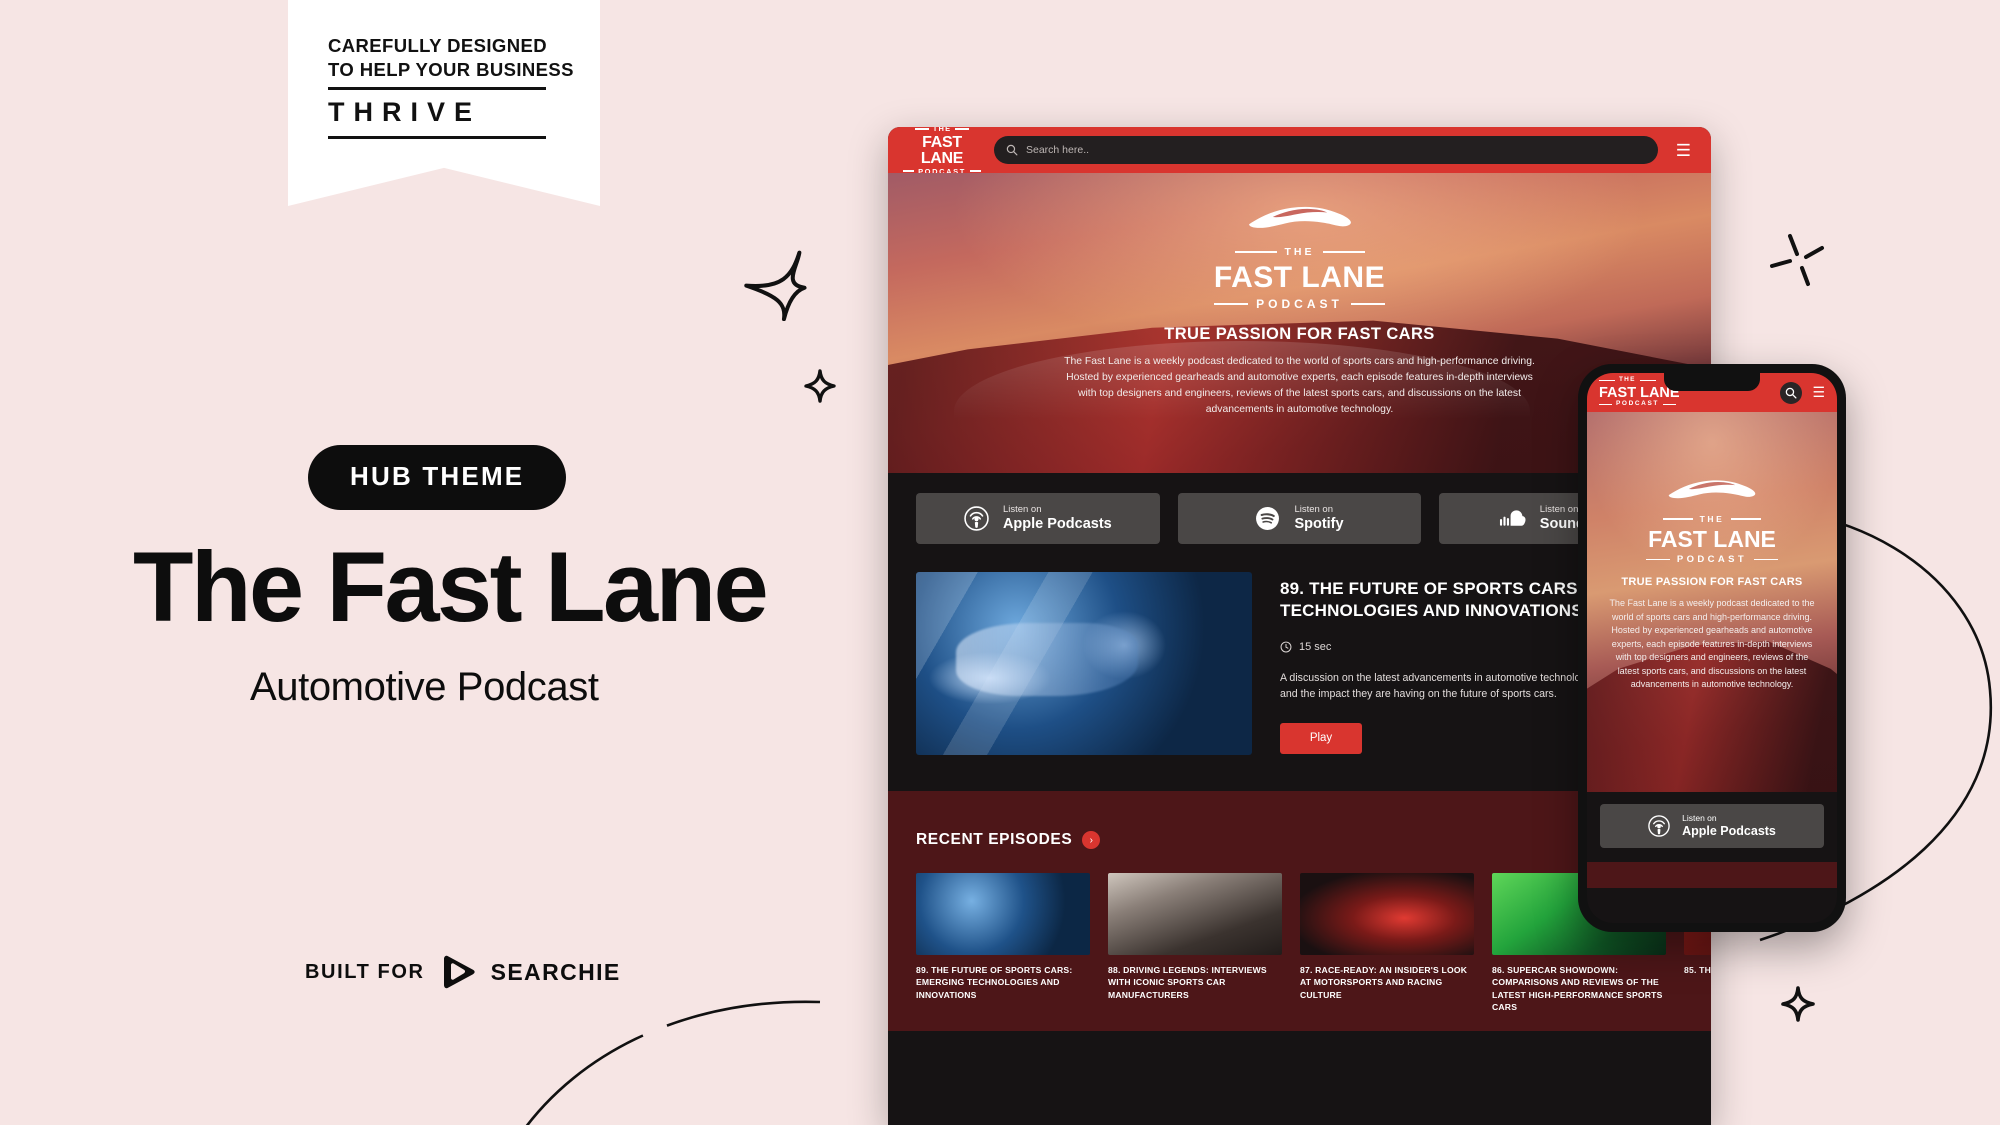 The width and height of the screenshot is (2000, 1125). Describe the element at coordinates (1315, 647) in the screenshot. I see `featured-episode-duration: 15 sec` at that location.